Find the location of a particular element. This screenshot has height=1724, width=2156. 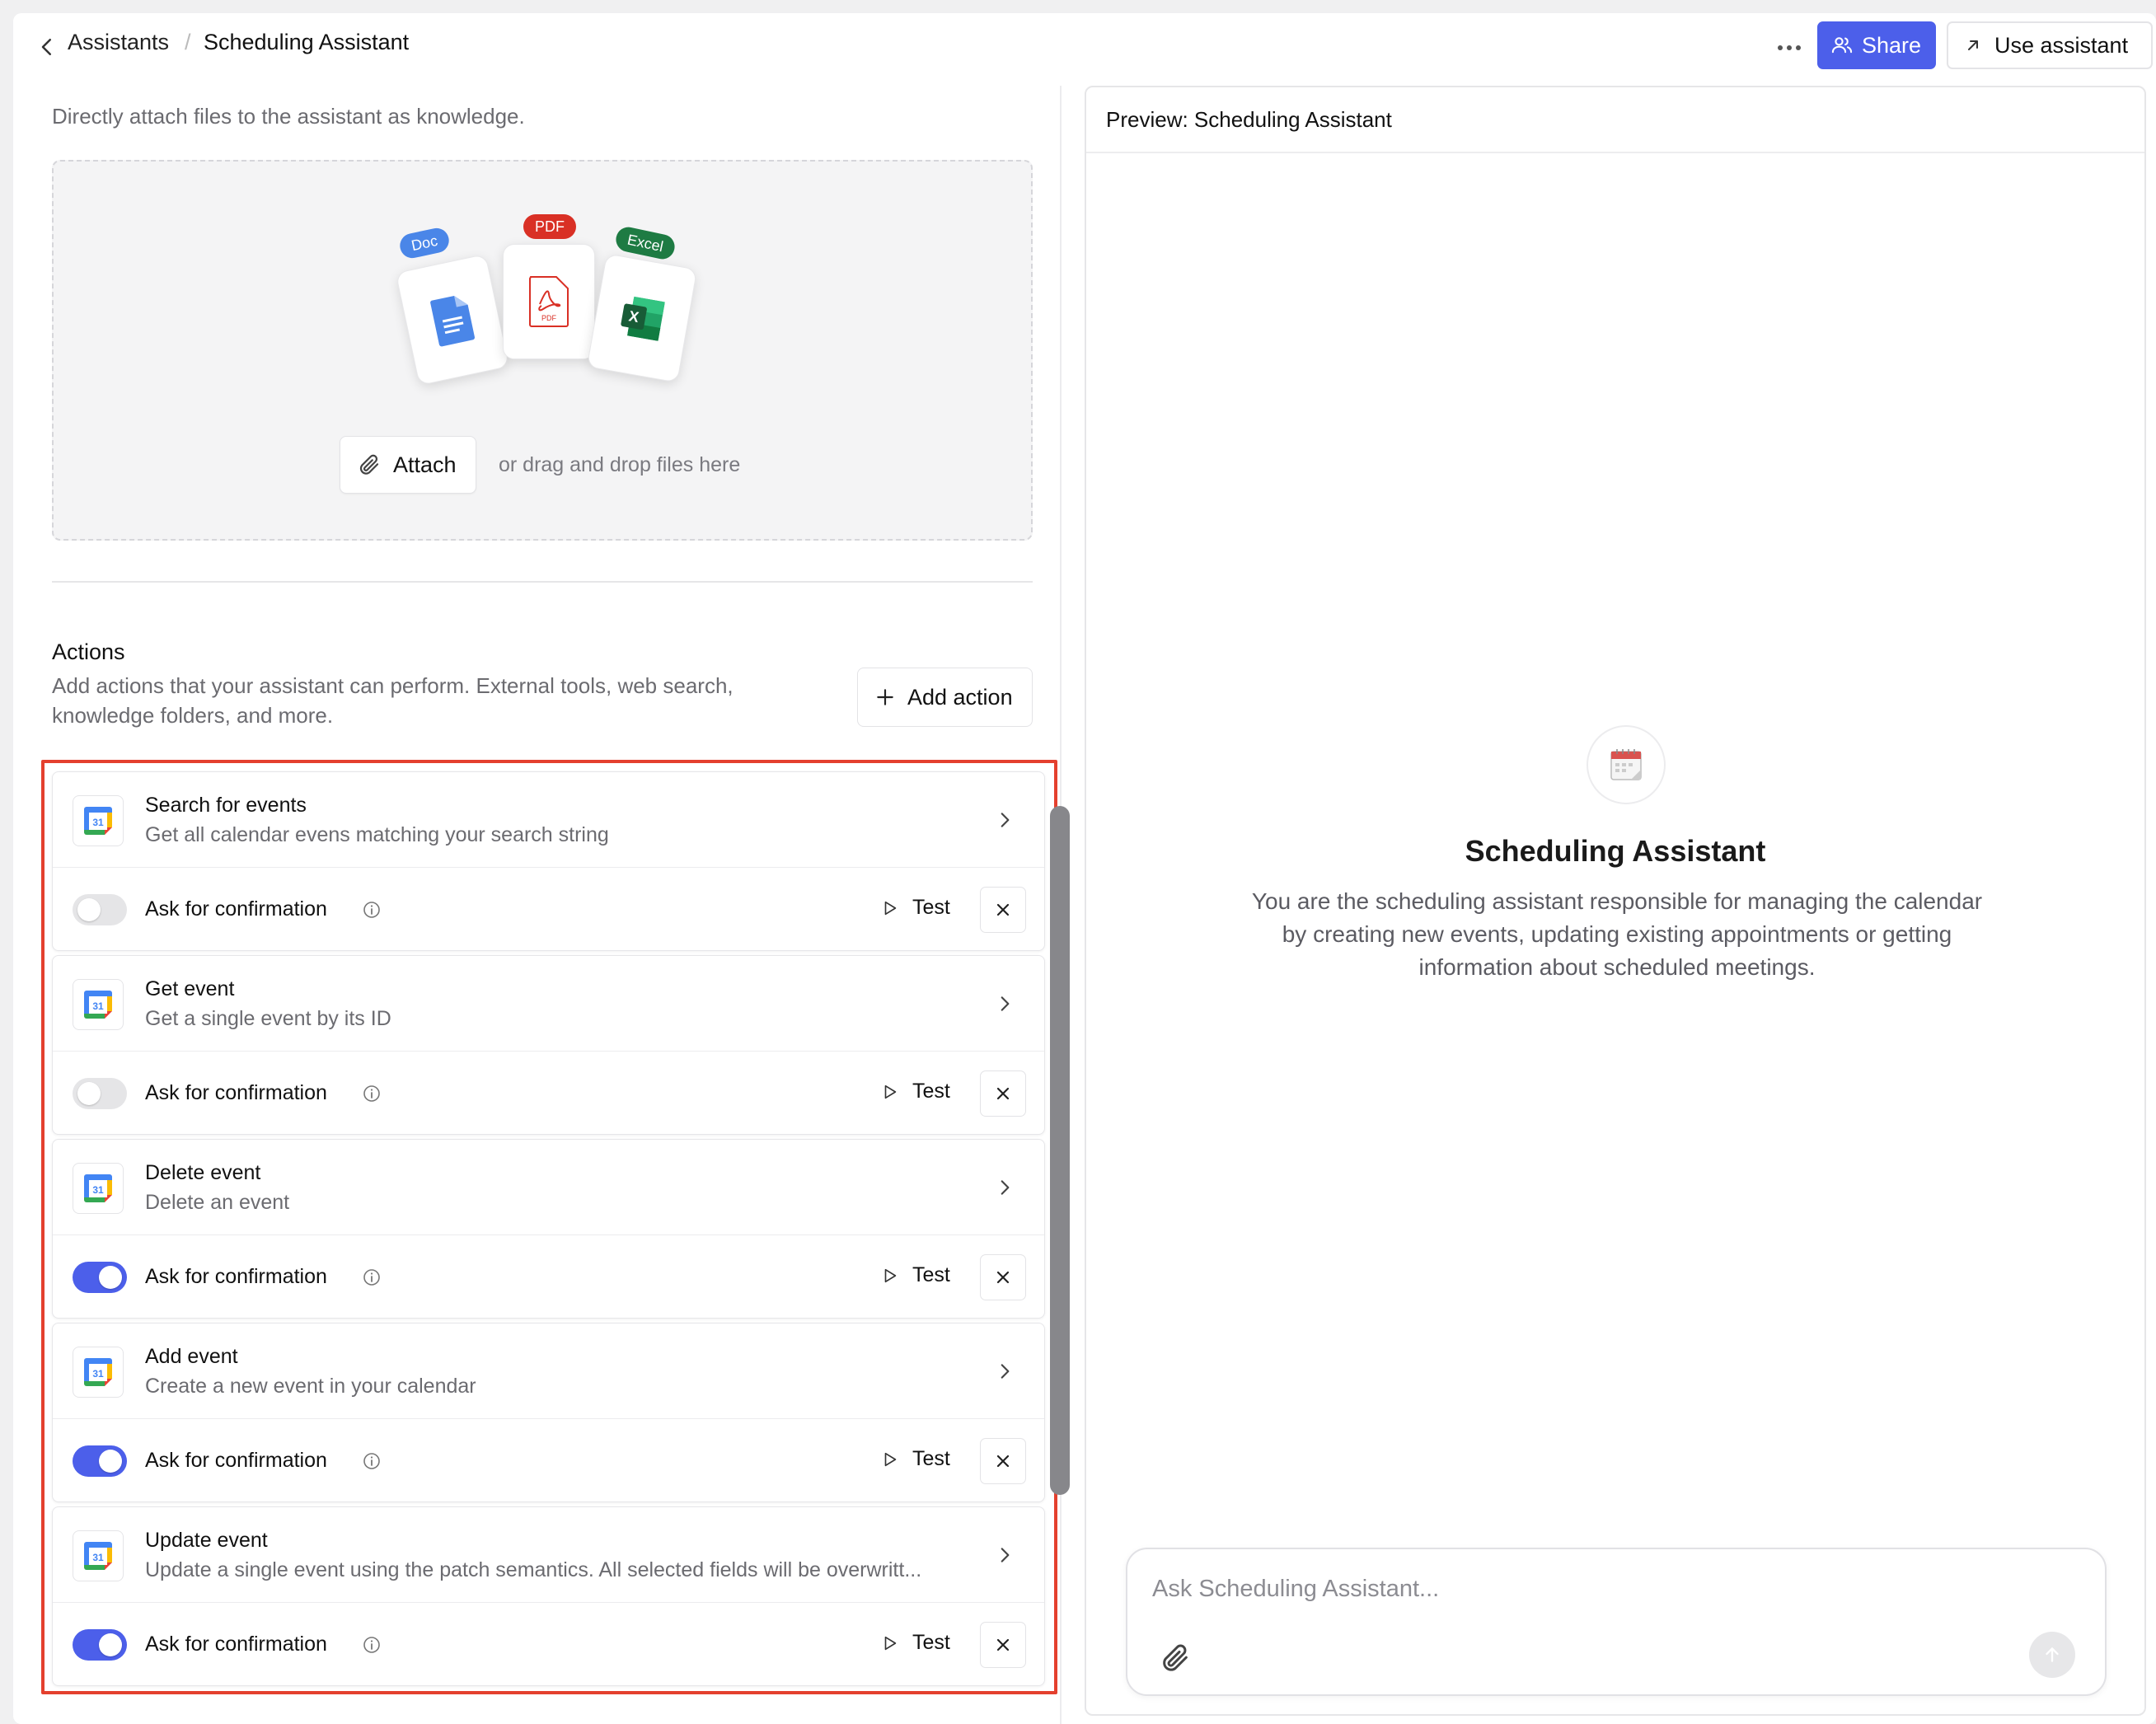

action-description: Get a single event by its ID is located at coordinates (268, 1018).